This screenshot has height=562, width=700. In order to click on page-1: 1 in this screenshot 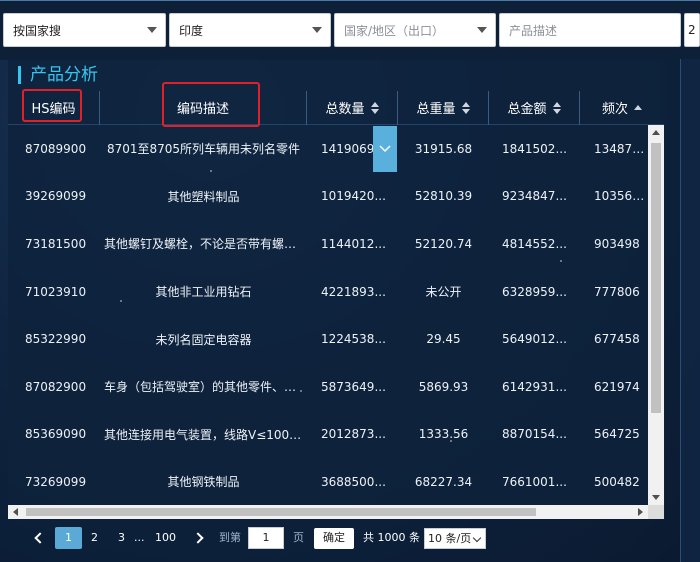, I will do `click(68, 538)`.